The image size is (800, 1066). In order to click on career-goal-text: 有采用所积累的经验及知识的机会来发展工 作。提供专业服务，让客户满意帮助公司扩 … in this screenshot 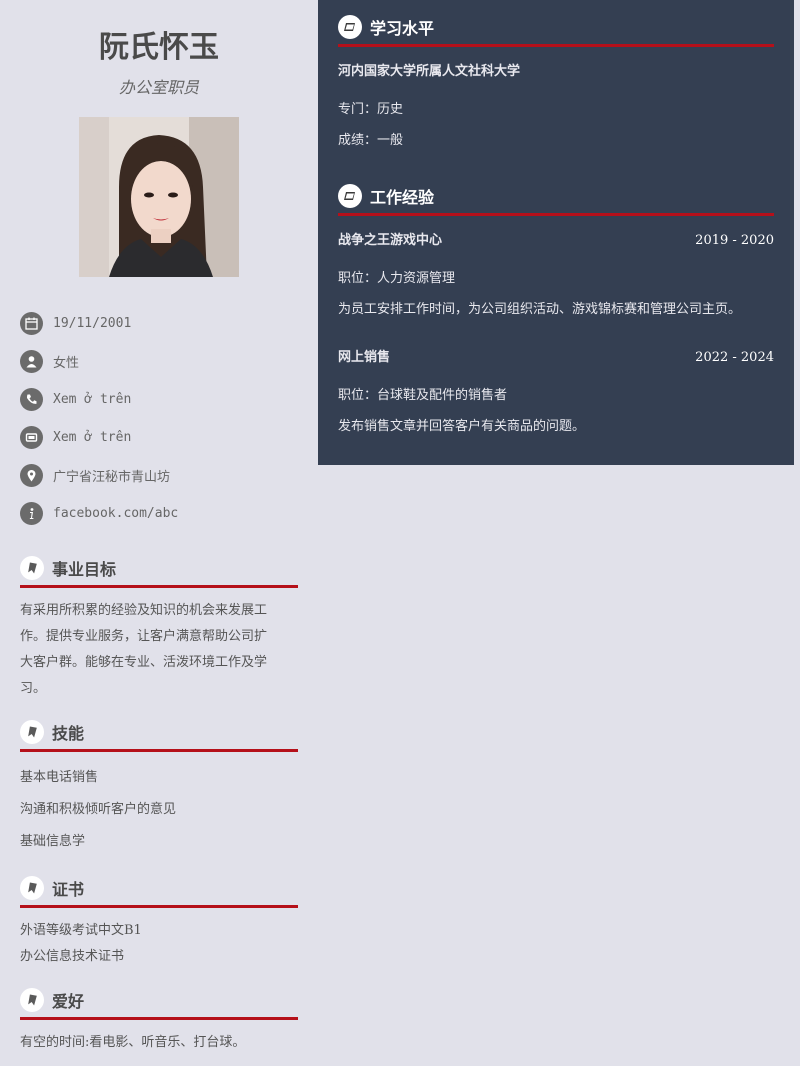, I will do `click(162, 650)`.